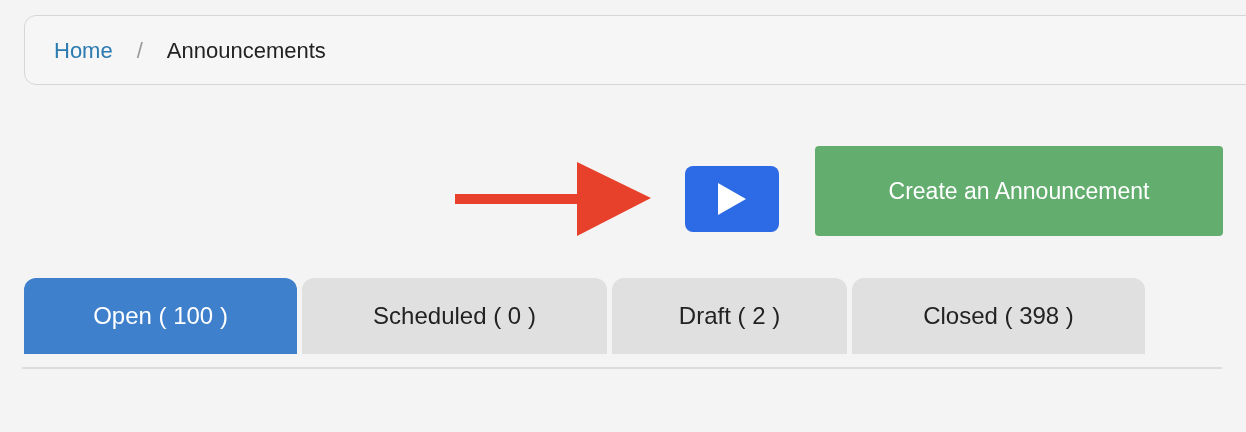 The height and width of the screenshot is (432, 1246). I want to click on current-page: Announcements, so click(246, 50).